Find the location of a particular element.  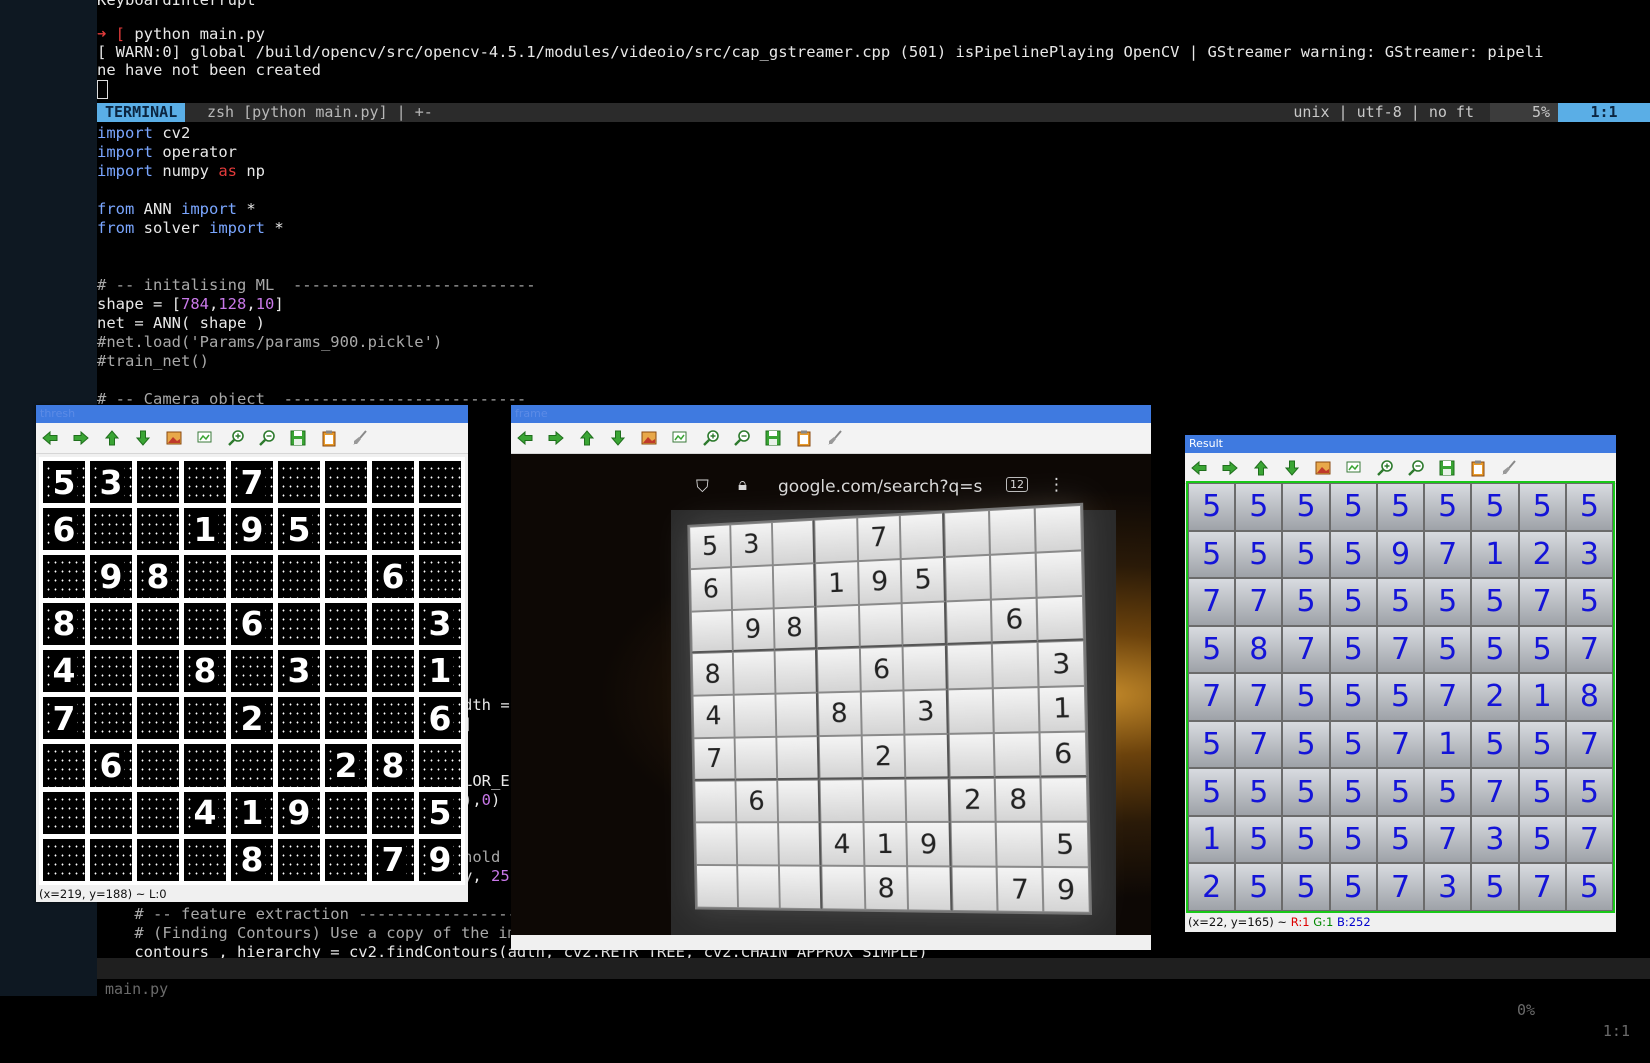

window-title: thresh is located at coordinates (252, 414).